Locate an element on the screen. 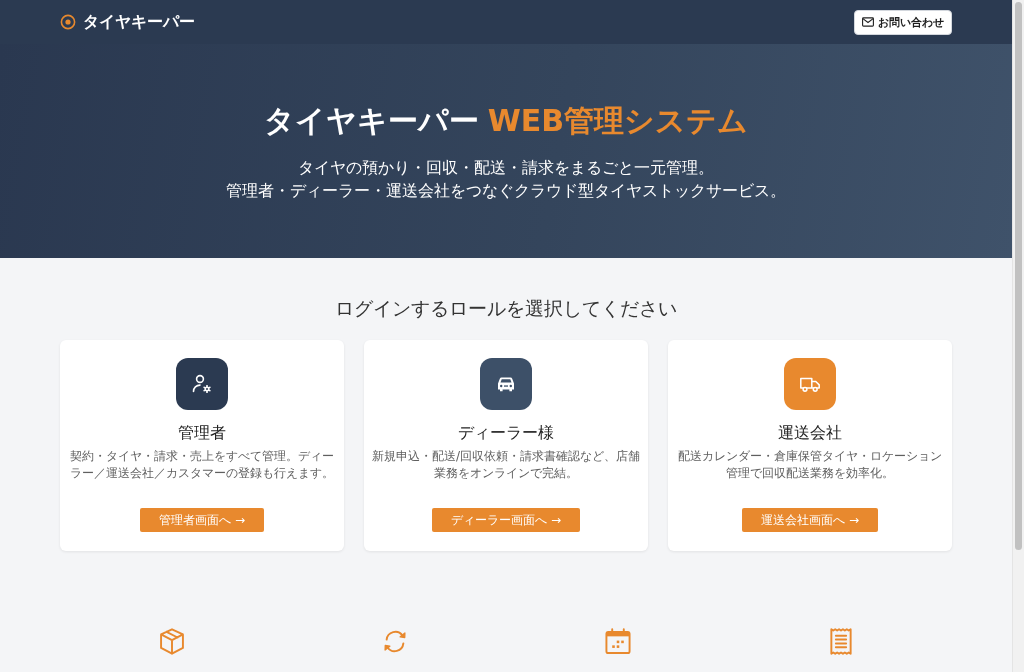  role-title: 管理者 is located at coordinates (202, 433).